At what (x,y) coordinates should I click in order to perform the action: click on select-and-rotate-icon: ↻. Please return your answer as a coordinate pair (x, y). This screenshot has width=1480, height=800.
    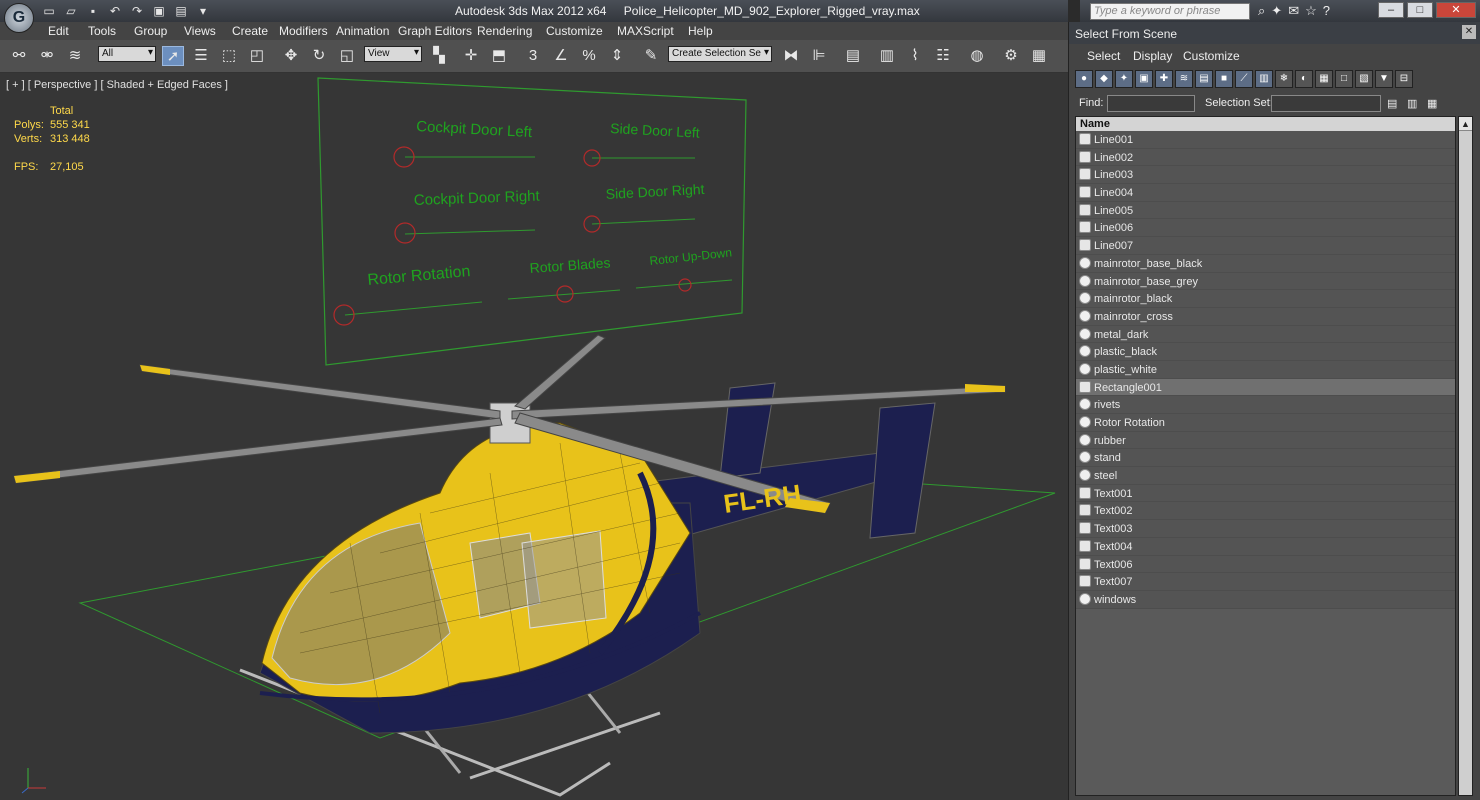
    Looking at the image, I should click on (319, 56).